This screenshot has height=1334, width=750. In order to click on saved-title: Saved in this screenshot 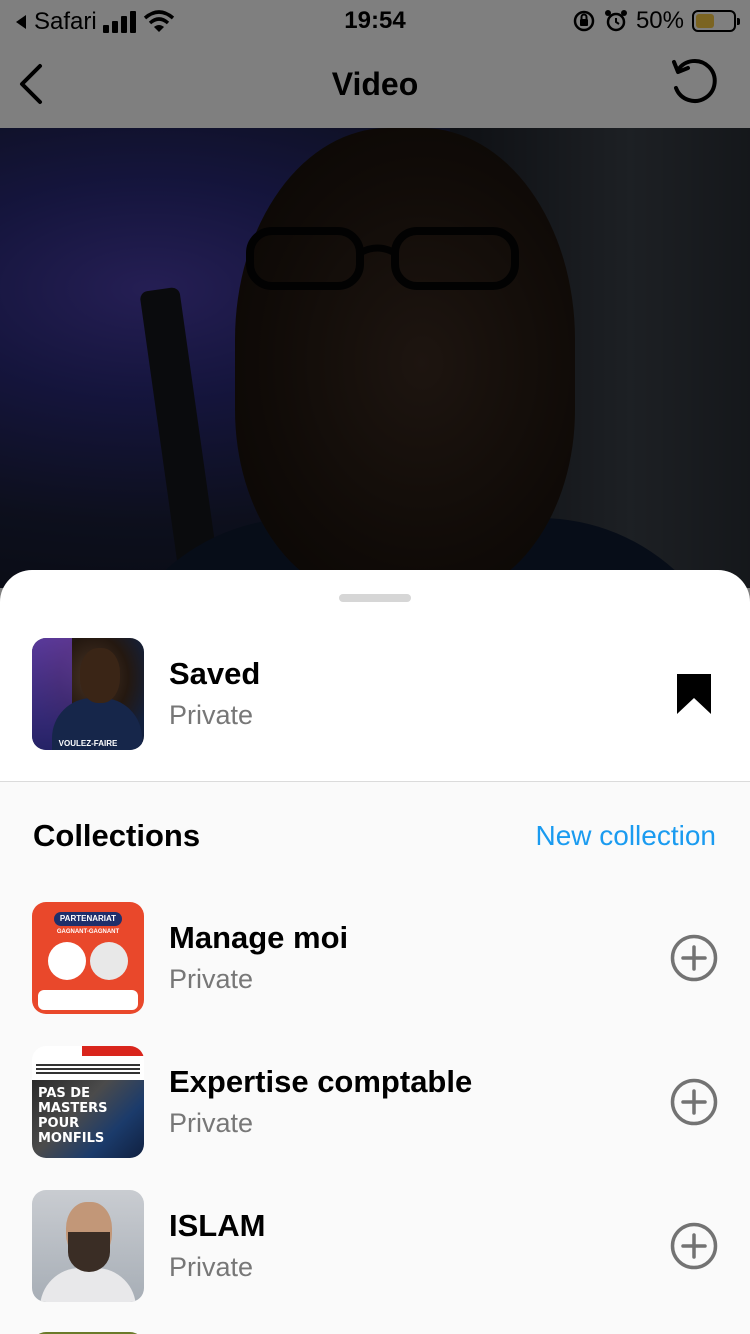, I will do `click(215, 673)`.